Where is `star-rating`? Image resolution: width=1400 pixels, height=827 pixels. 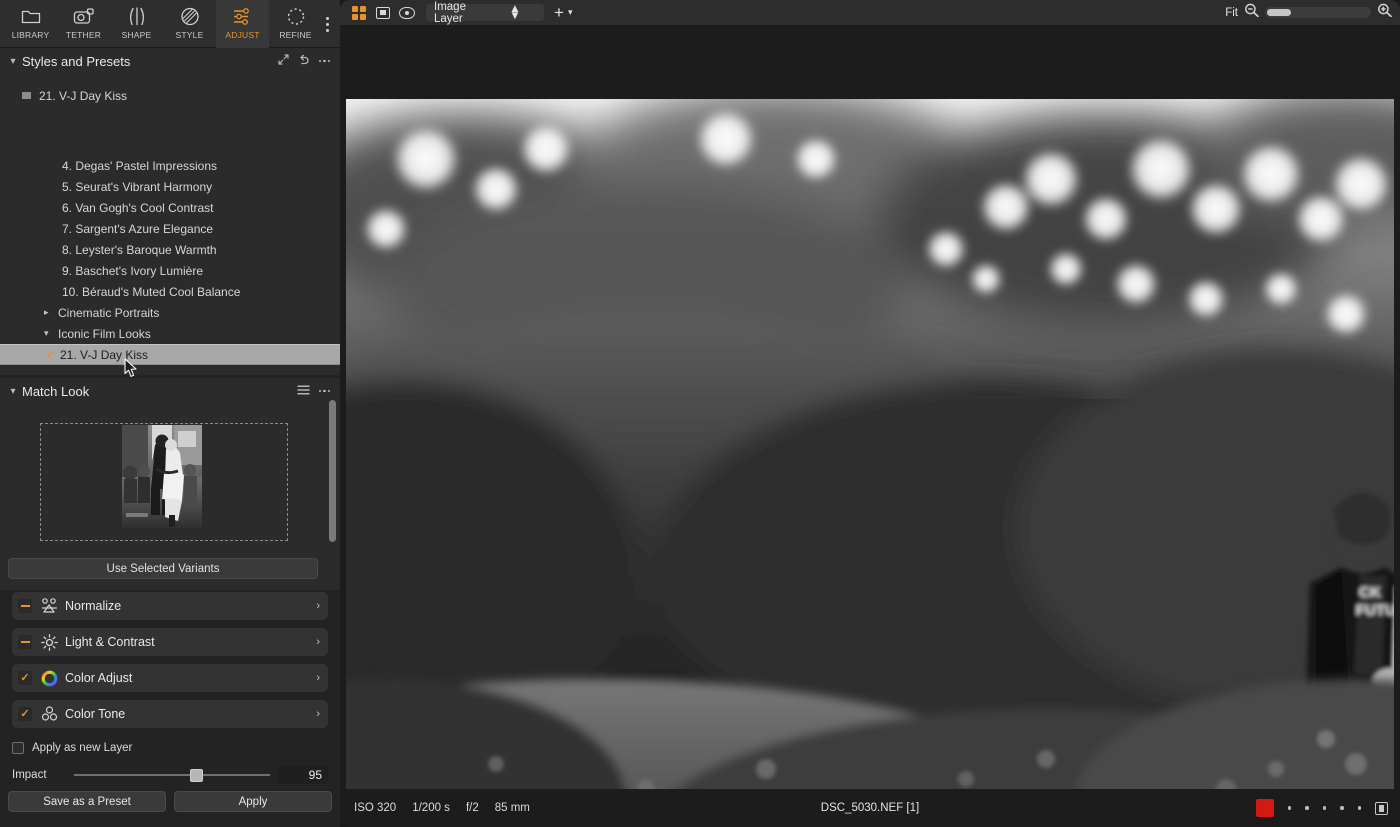
star-rating is located at coordinates (1324, 808).